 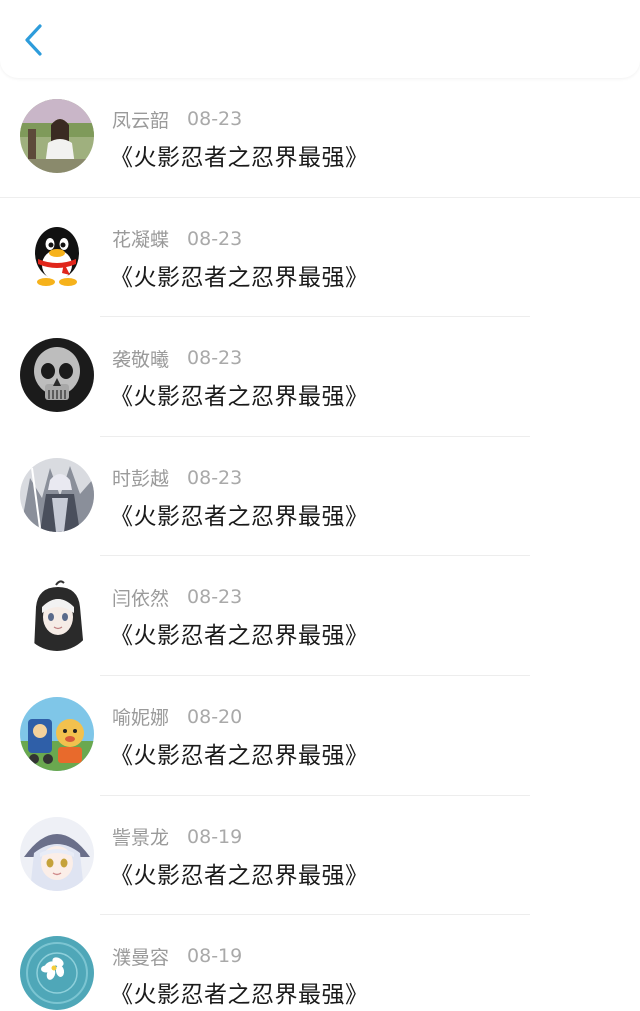 I want to click on list-item: 花凝蝶 08-23 《火影忍者之忍界最强》, so click(x=320, y=258).